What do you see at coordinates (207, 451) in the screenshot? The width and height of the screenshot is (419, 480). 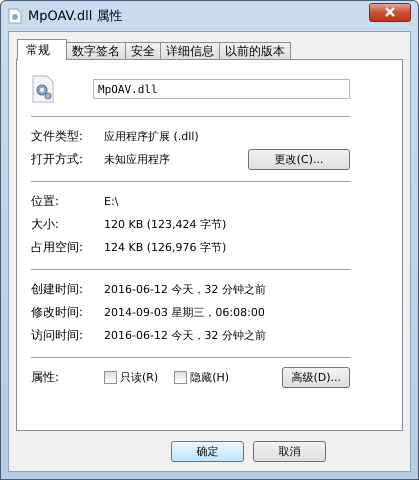 I see `dialog-button: 确定` at bounding box center [207, 451].